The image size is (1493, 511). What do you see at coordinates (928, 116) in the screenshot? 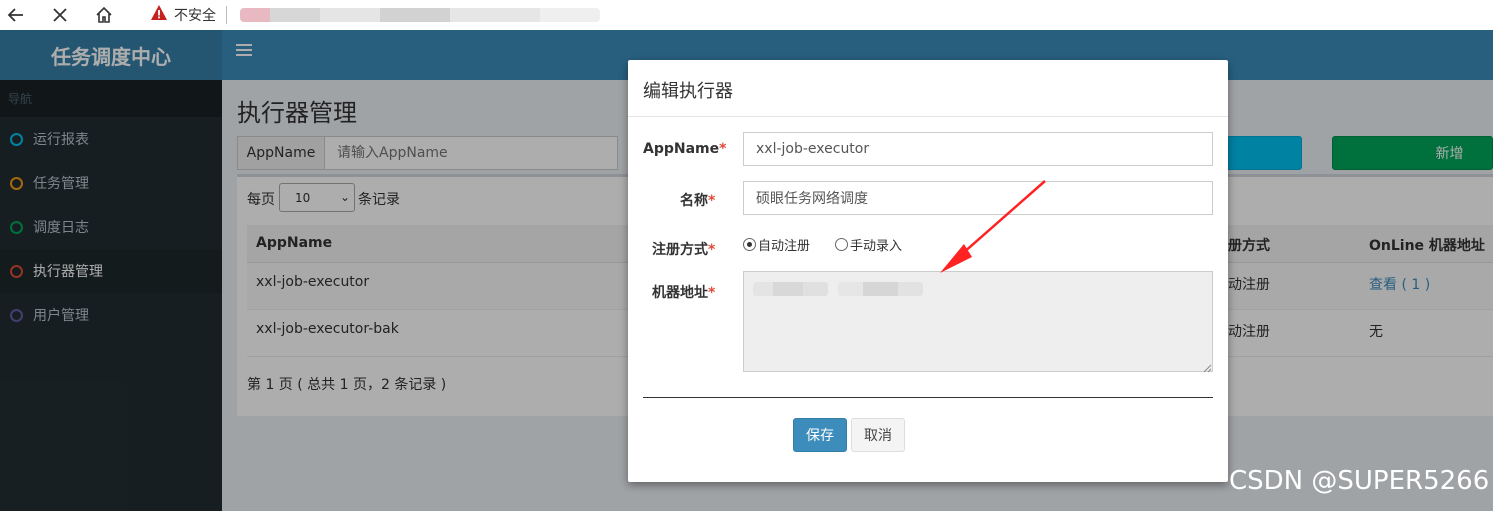
I see `modal-header-divider` at bounding box center [928, 116].